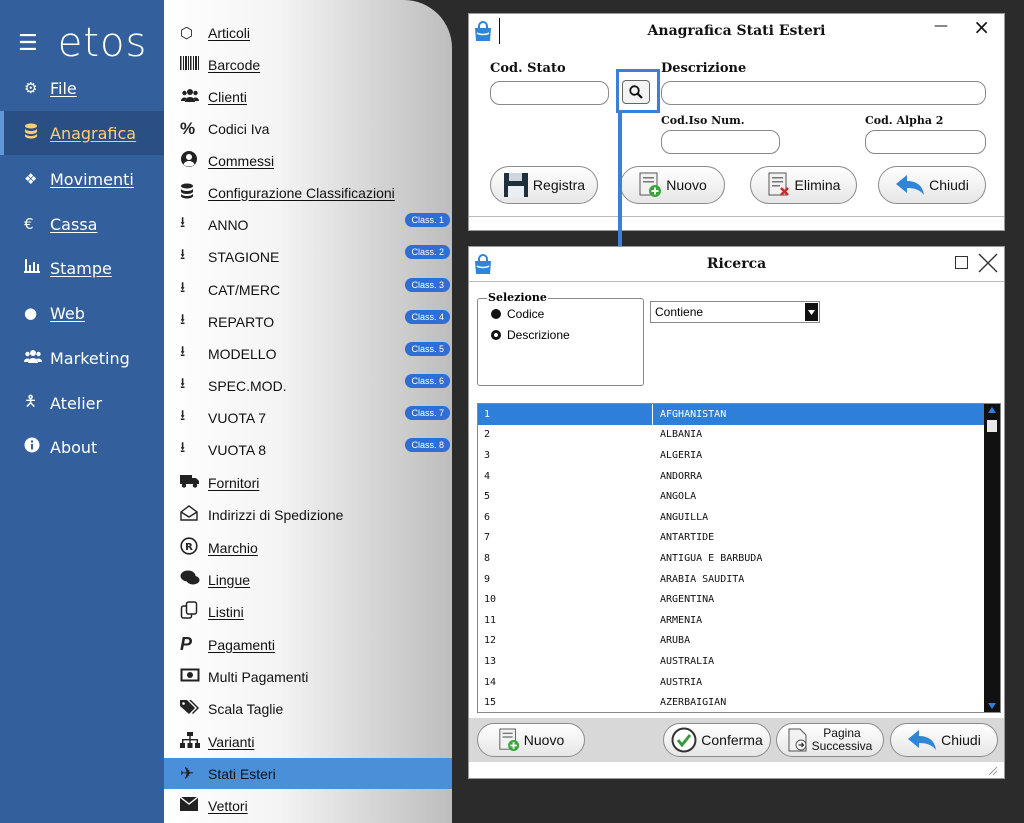 Image resolution: width=1024 pixels, height=823 pixels. Describe the element at coordinates (992, 426) in the screenshot. I see `scroll-thumb` at that location.